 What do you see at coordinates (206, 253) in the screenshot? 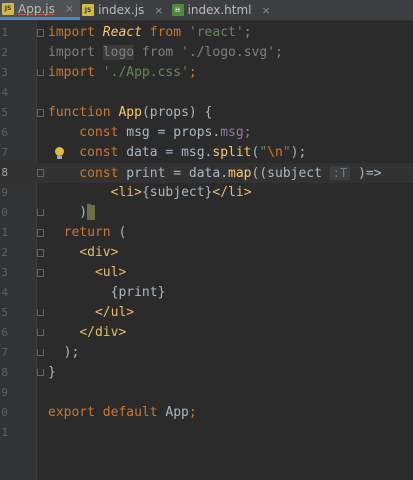
I see `code-line: 2 <div>` at bounding box center [206, 253].